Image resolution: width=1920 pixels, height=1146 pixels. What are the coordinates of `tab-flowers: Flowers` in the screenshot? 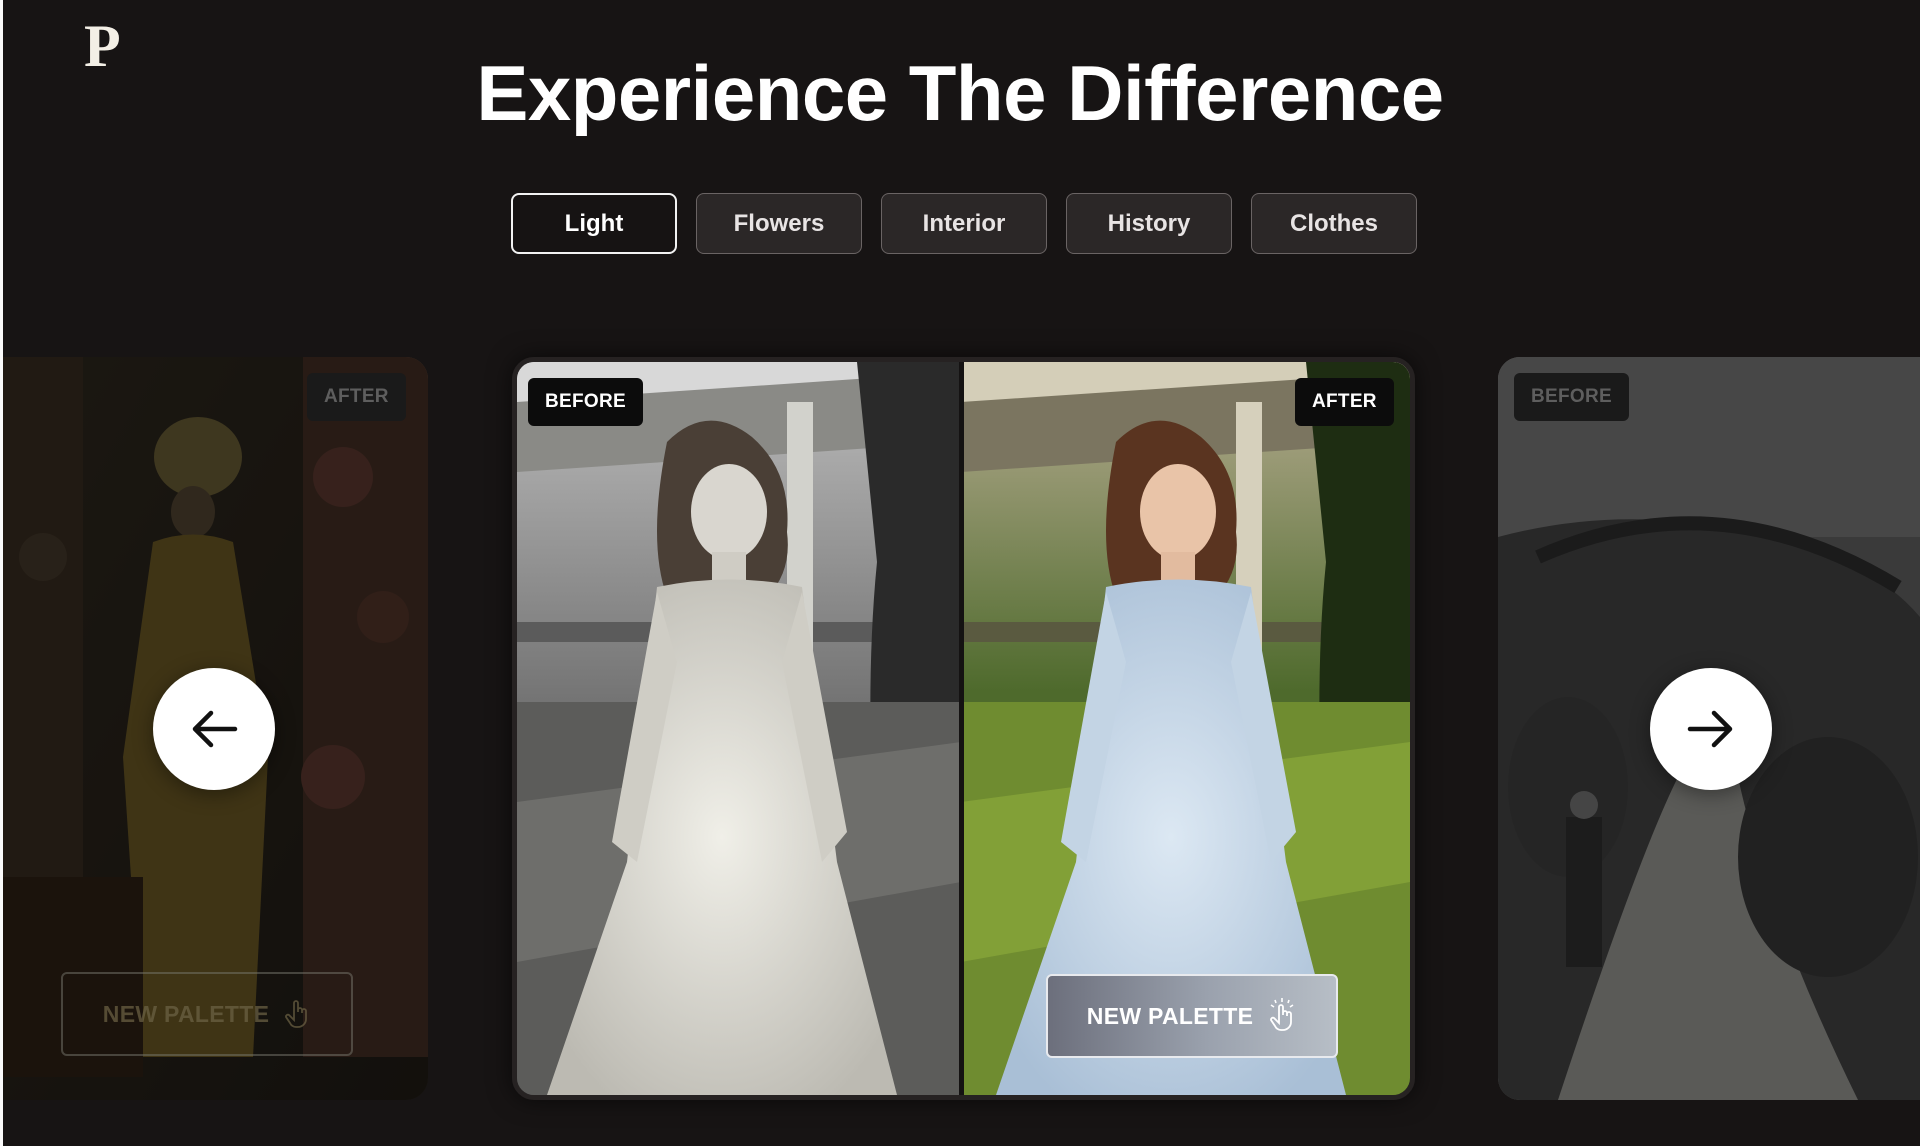 It's located at (779, 223).